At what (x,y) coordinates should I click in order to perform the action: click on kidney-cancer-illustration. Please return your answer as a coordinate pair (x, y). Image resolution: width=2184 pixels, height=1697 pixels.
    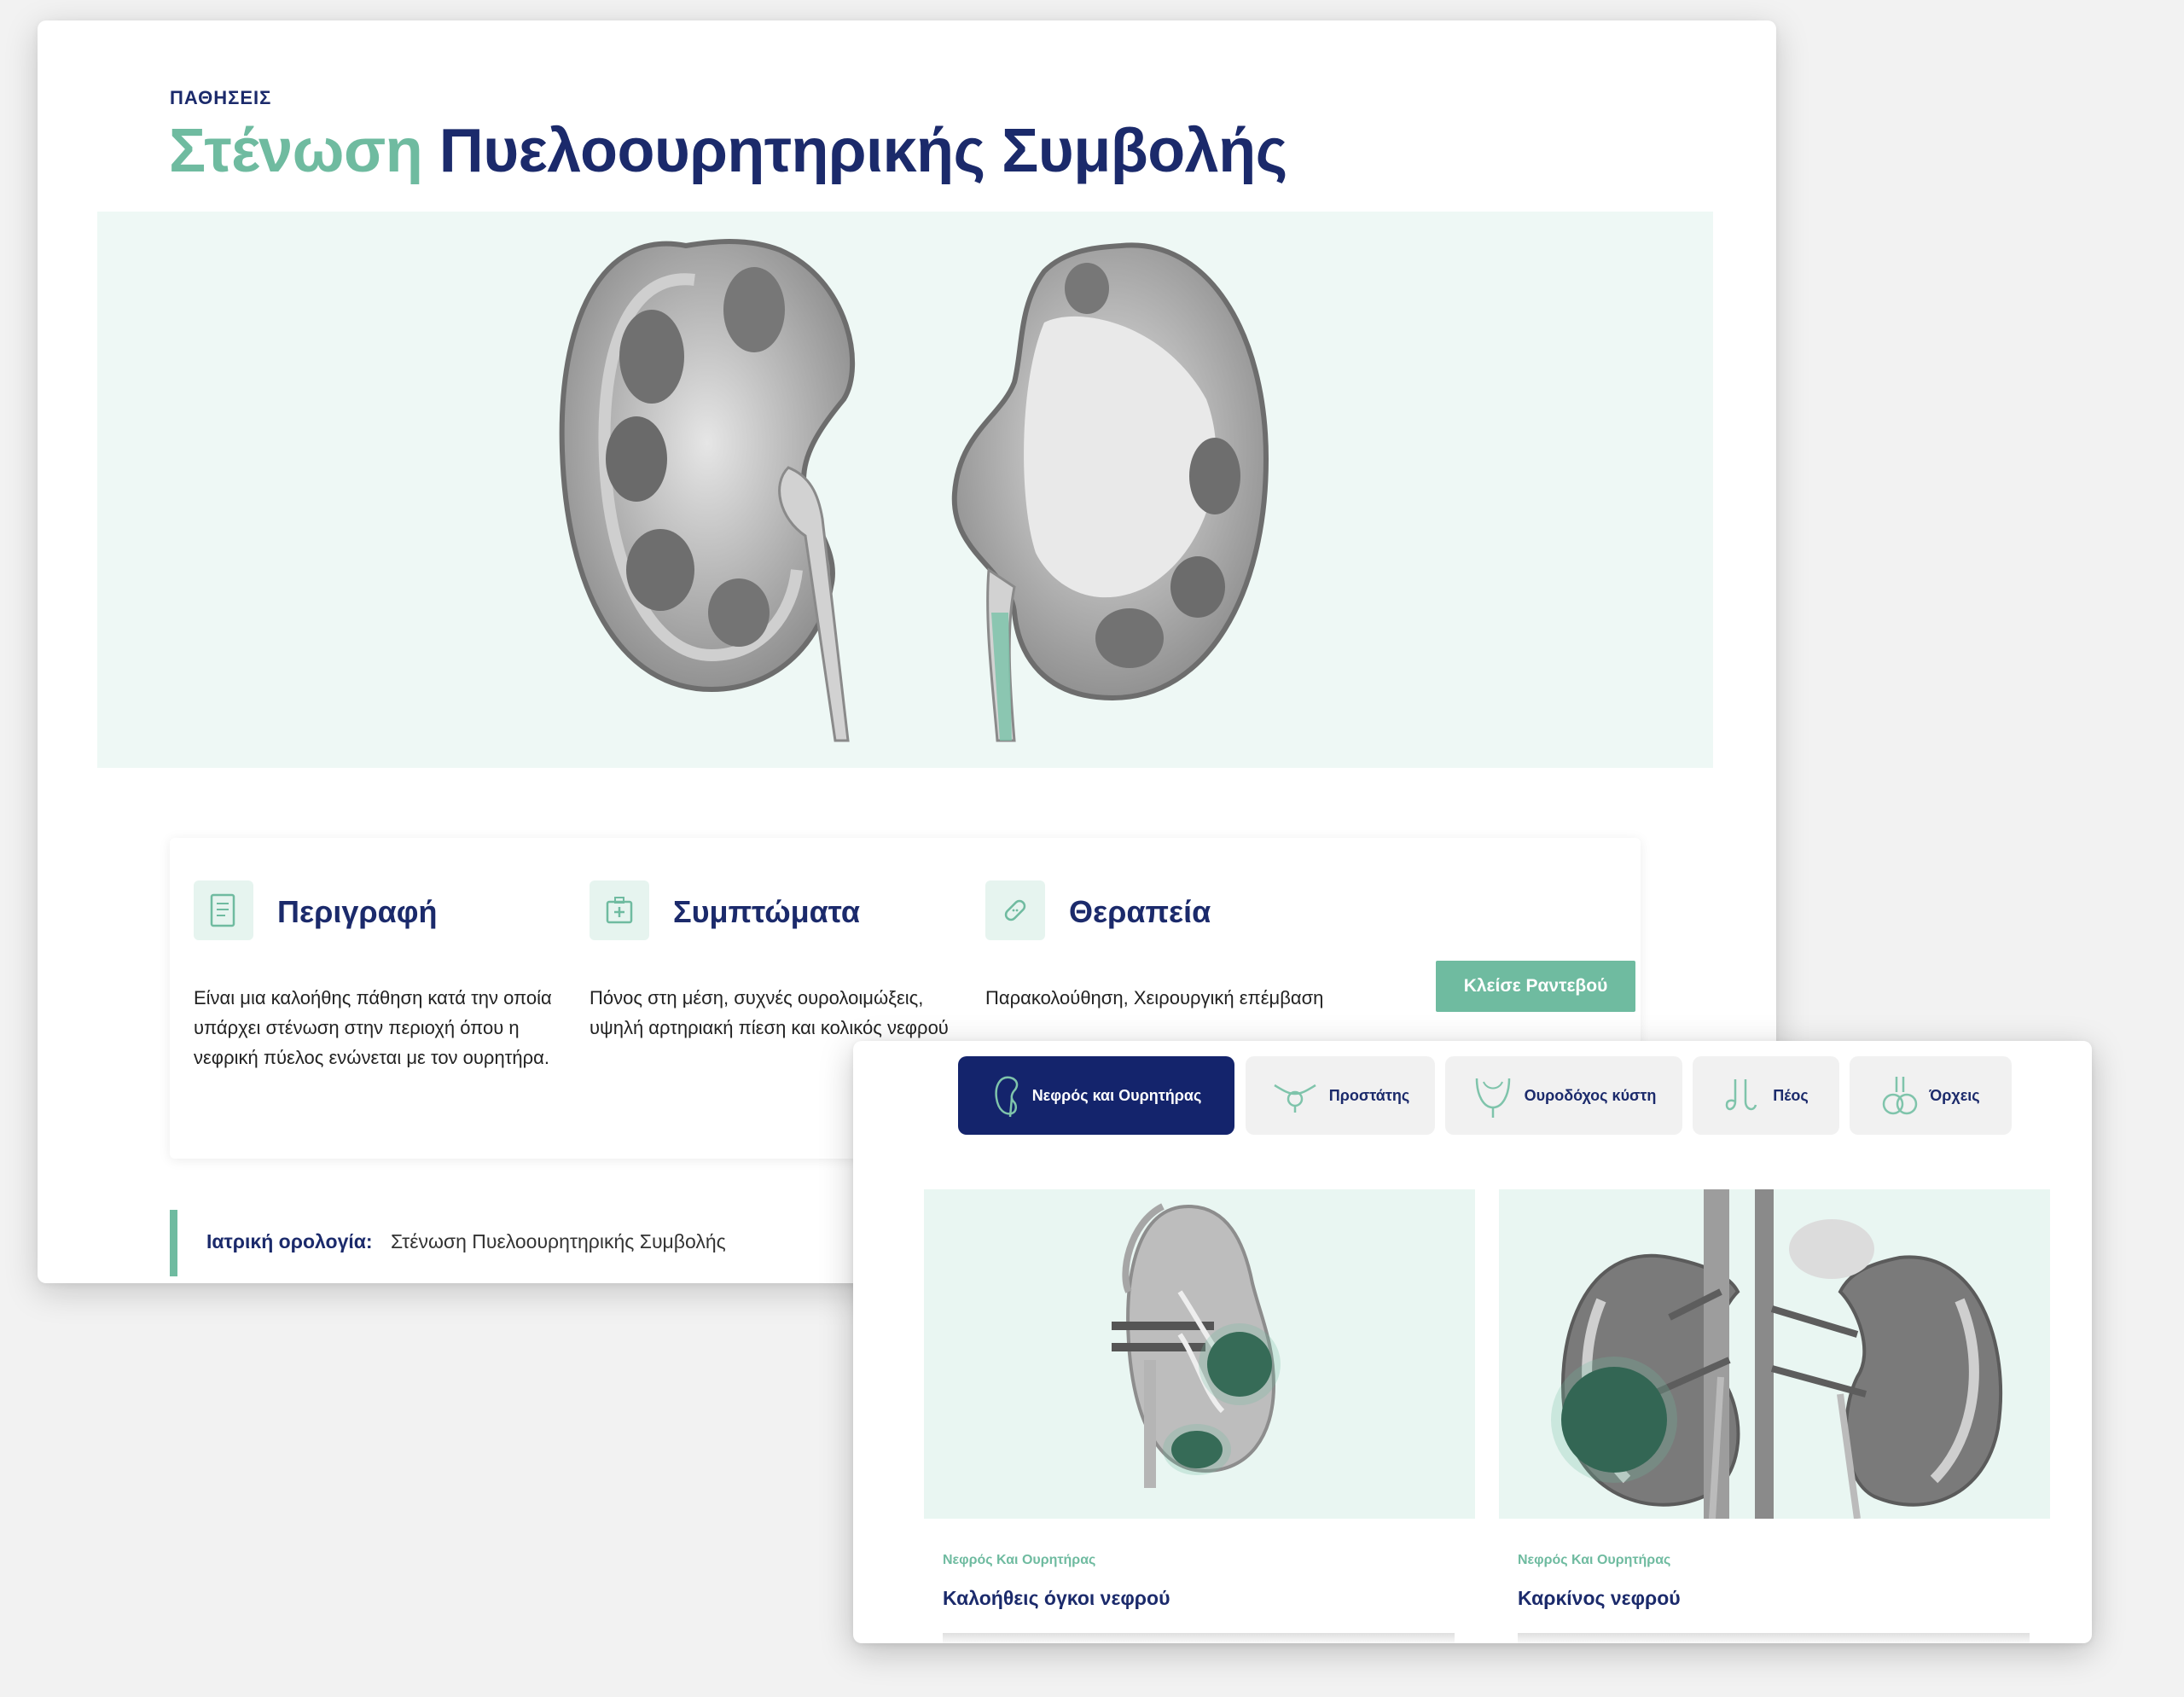
    Looking at the image, I should click on (1776, 1354).